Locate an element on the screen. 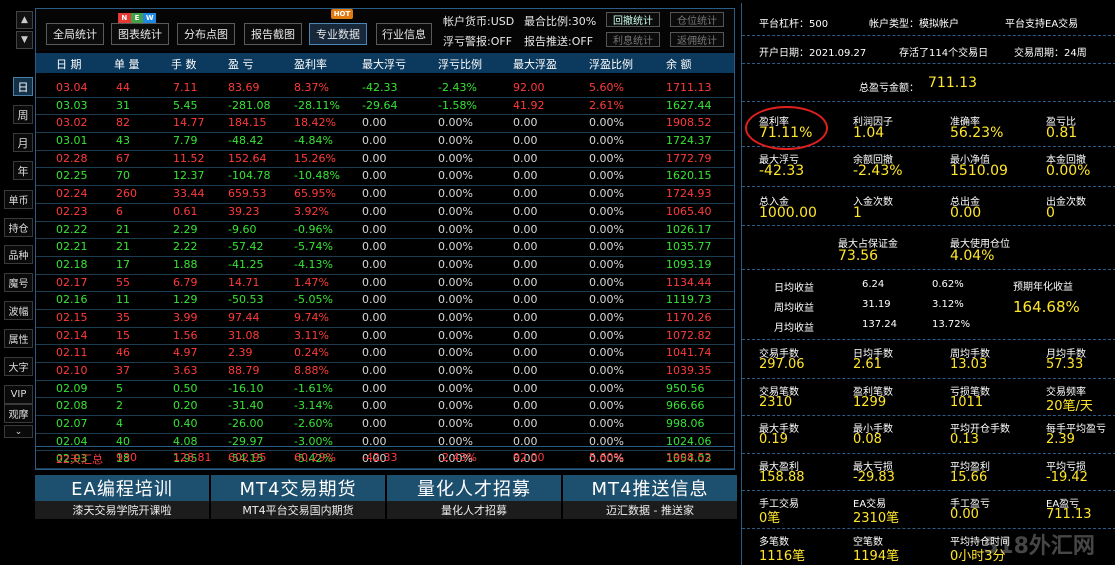 Image resolution: width=1115 pixels, height=565 pixels. table-cell: 2 is located at coordinates (119, 406).